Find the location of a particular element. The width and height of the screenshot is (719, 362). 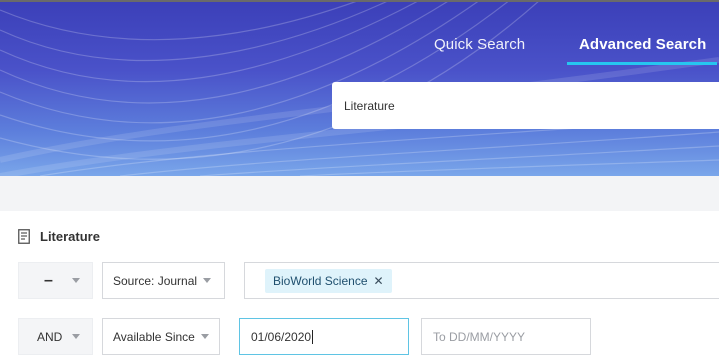

search-input: Literature is located at coordinates (525, 105).